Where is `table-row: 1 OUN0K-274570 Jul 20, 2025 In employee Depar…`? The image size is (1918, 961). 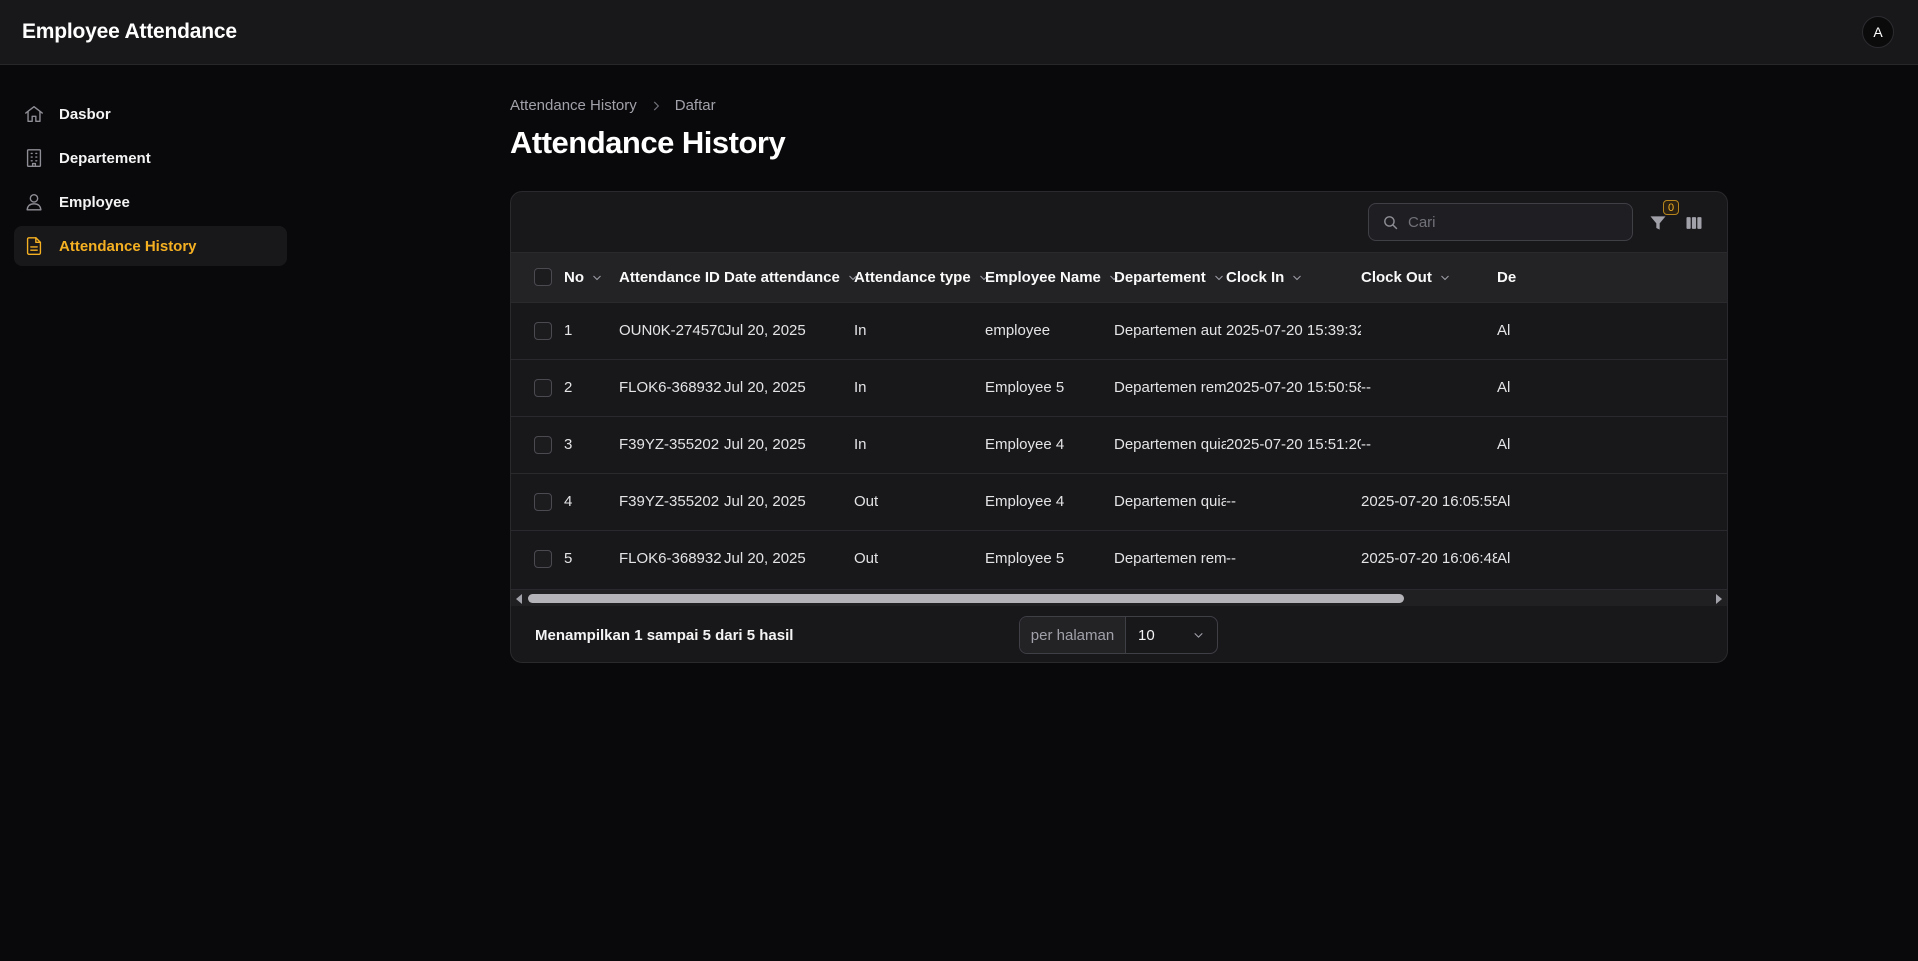 table-row: 1 OUN0K-274570 Jul 20, 2025 In employee Depar… is located at coordinates (1119, 330).